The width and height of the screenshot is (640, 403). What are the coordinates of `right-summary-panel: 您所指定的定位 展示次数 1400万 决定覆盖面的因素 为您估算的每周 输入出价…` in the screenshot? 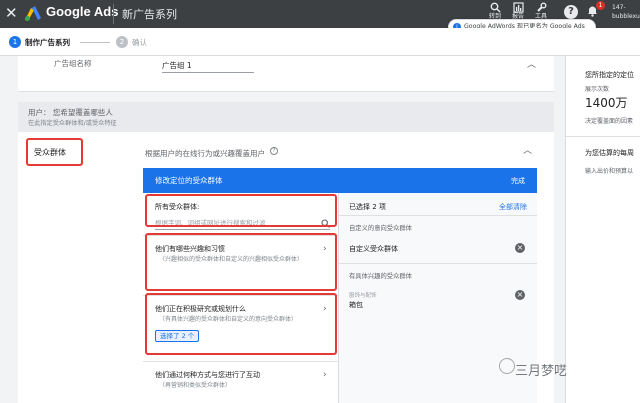 It's located at (602, 229).